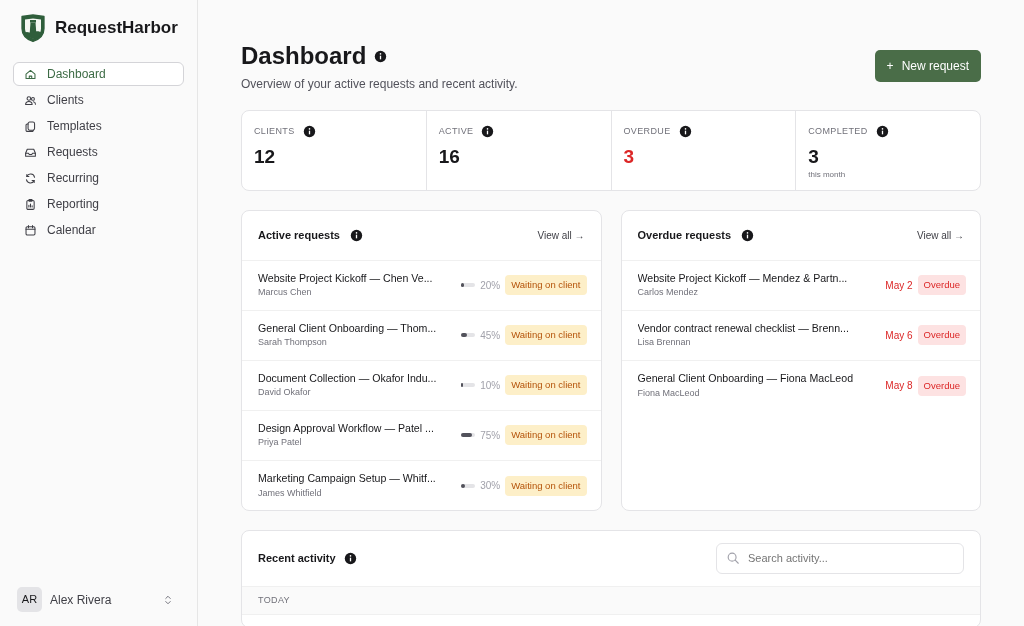 The image size is (1024, 626). I want to click on stat-label: COMPLETED, so click(838, 131).